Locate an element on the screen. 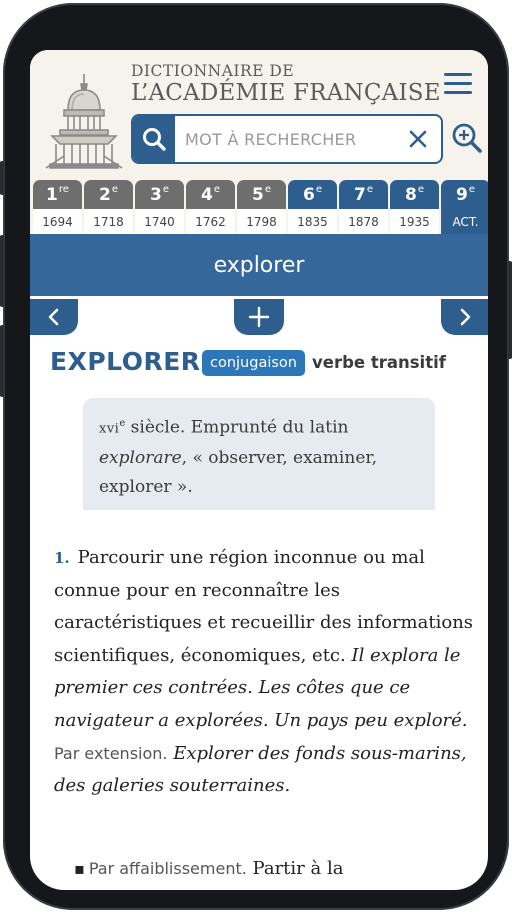 The width and height of the screenshot is (512, 913). academie-dome-logo is located at coordinates (84, 122).